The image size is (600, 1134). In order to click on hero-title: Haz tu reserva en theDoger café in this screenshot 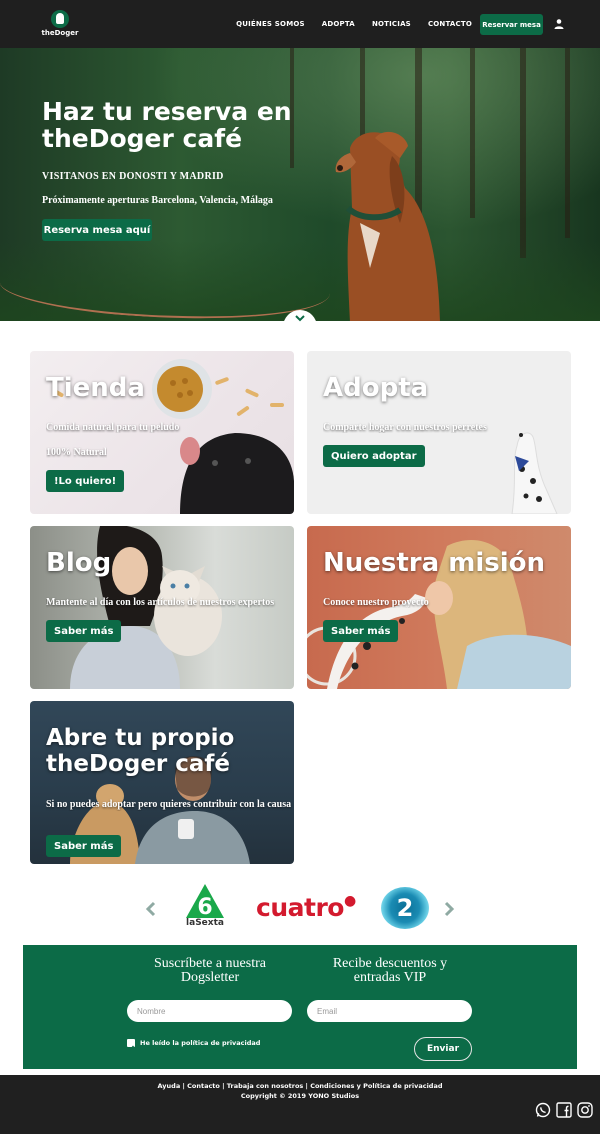, I will do `click(167, 125)`.